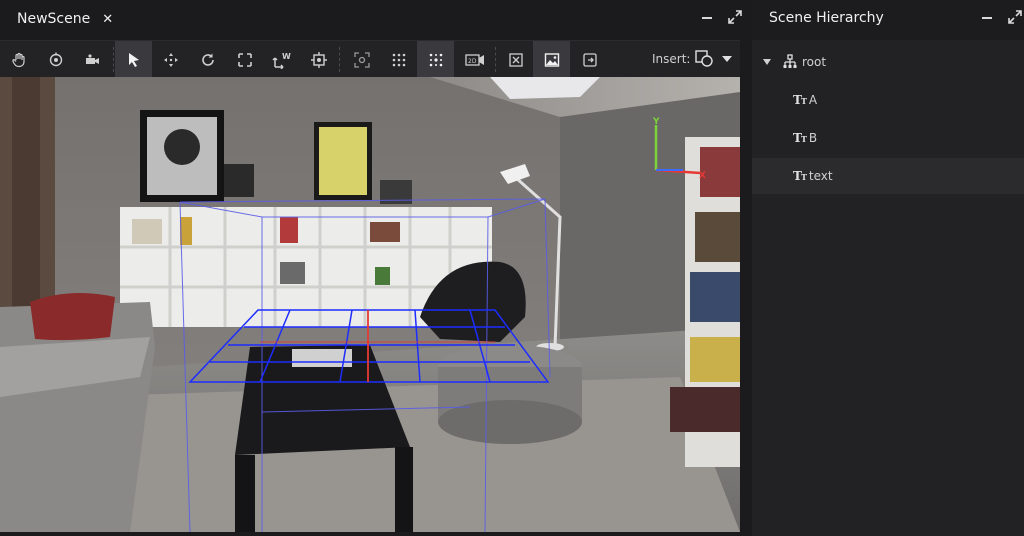 This screenshot has height=536, width=1024. What do you see at coordinates (705, 61) in the screenshot?
I see `insert-shape-icon` at bounding box center [705, 61].